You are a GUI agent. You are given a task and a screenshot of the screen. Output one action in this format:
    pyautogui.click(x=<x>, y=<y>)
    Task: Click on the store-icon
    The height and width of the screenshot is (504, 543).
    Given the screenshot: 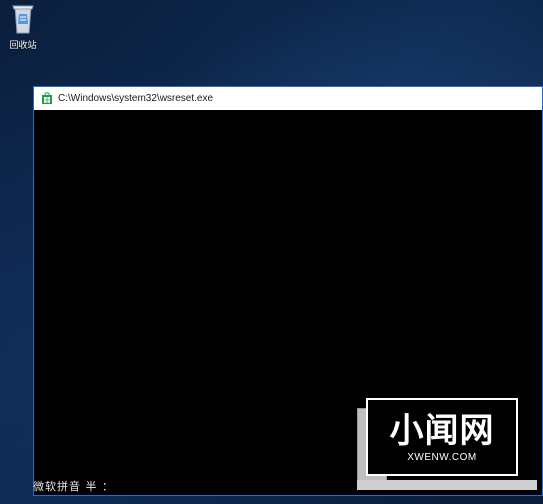 What is the action you would take?
    pyautogui.click(x=47, y=98)
    